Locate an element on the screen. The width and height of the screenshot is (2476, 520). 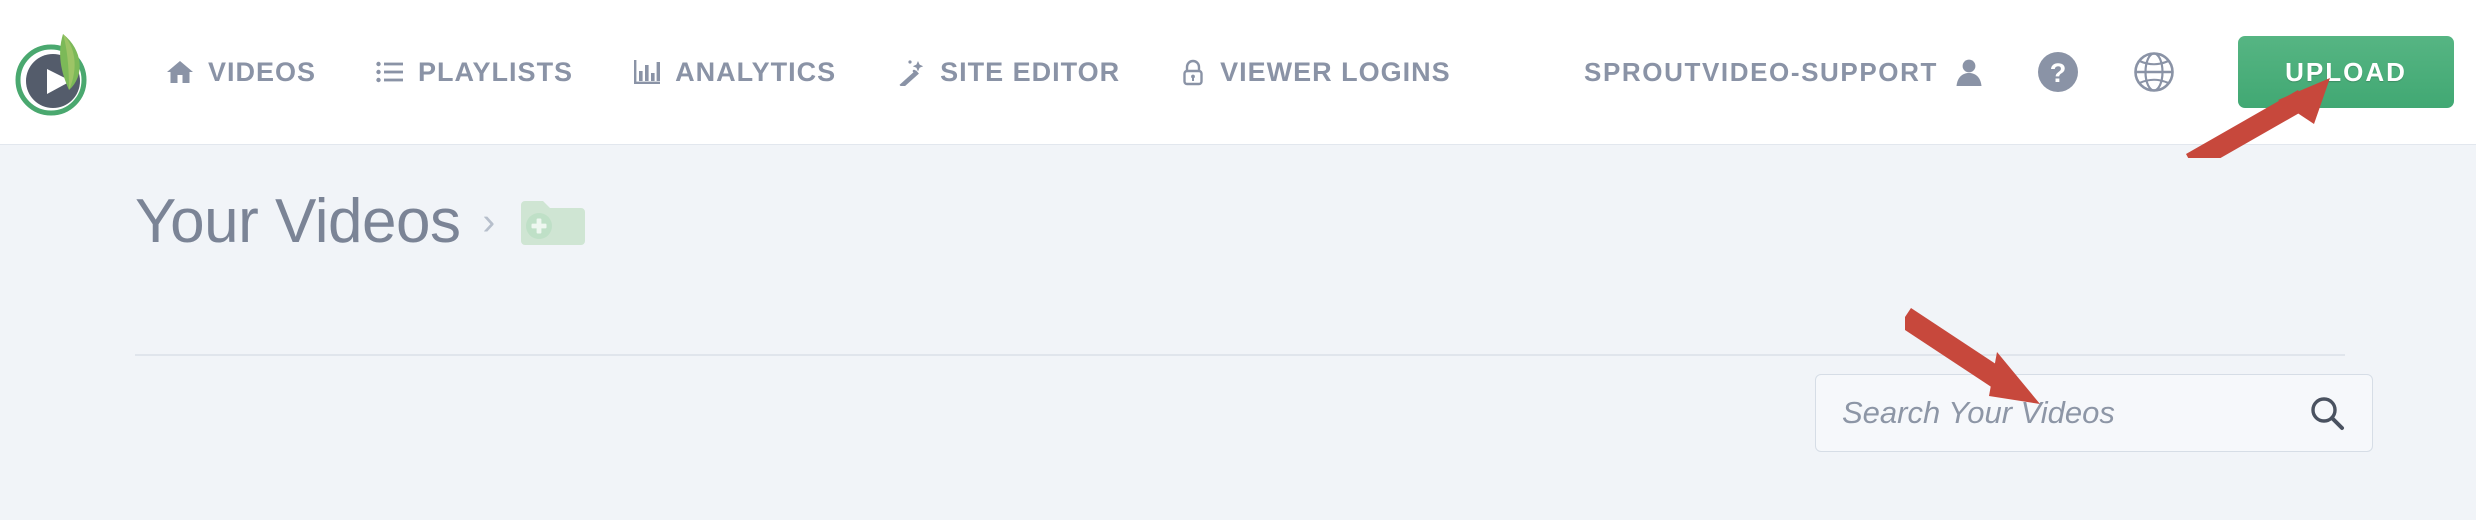
bar-chart-icon is located at coordinates (647, 72).